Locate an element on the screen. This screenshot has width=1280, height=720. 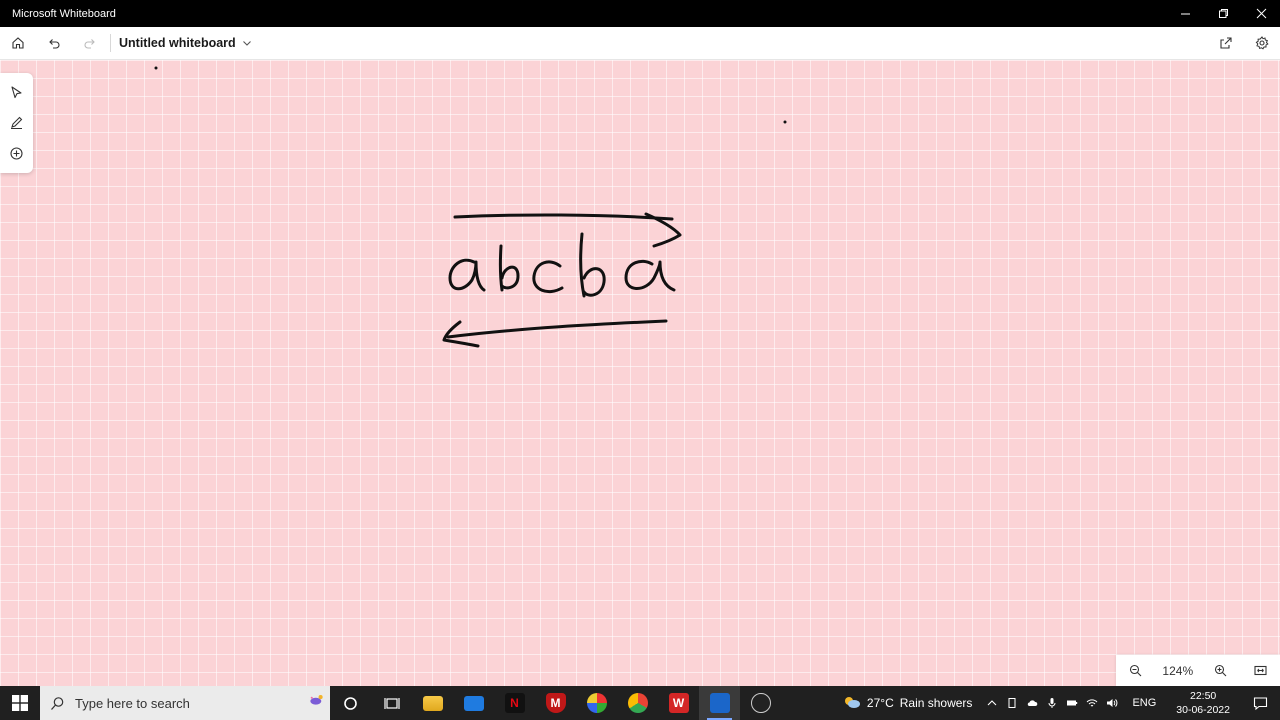
tray-device is located at coordinates (1012, 703).